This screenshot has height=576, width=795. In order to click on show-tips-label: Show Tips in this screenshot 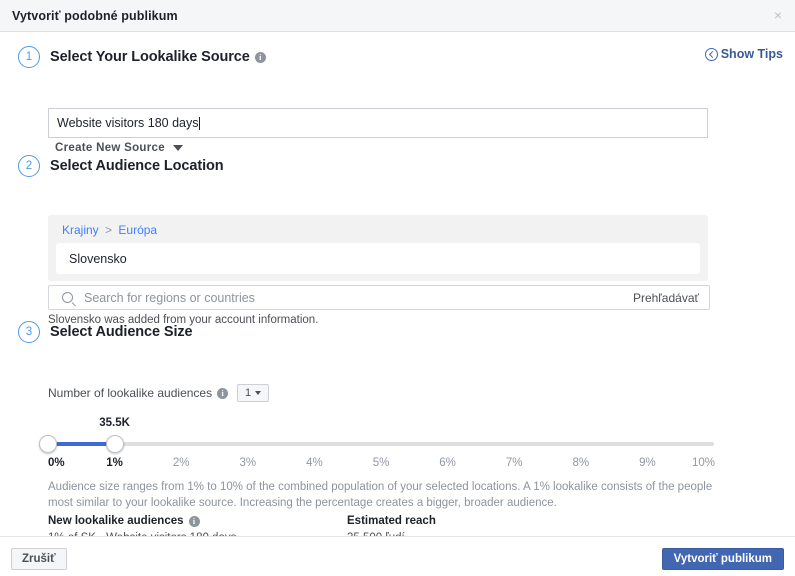, I will do `click(751, 54)`.